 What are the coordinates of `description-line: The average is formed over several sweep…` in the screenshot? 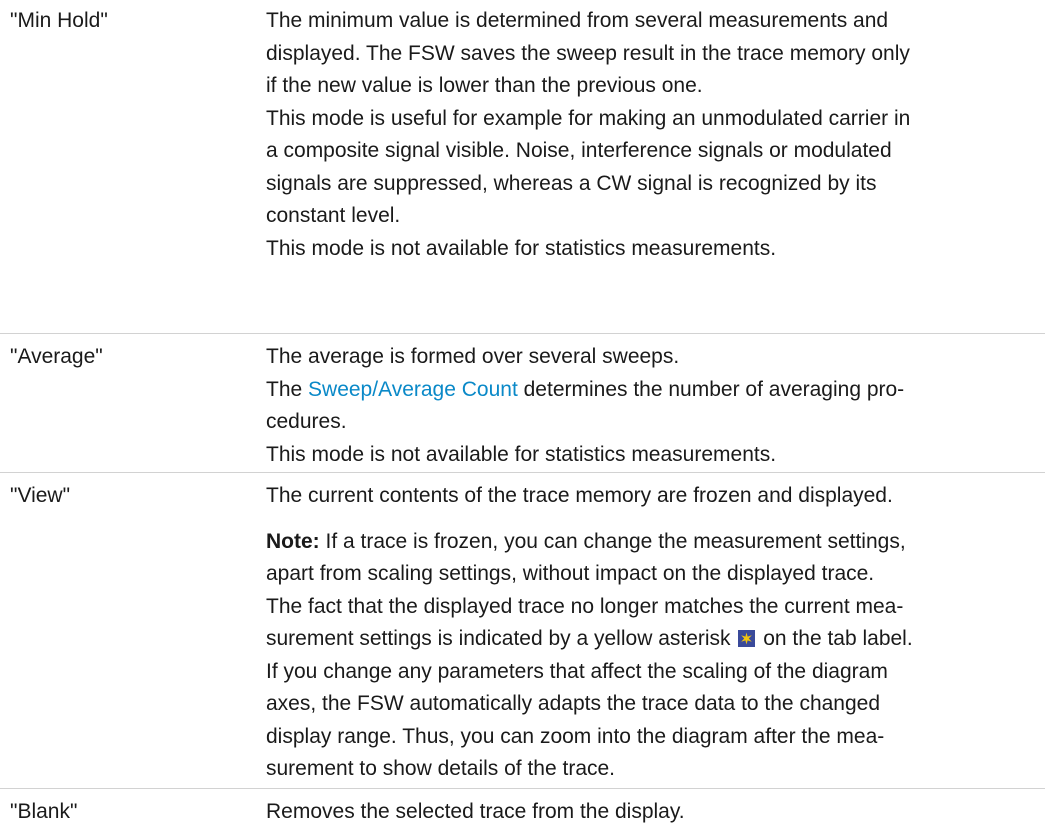 It's located at (473, 356).